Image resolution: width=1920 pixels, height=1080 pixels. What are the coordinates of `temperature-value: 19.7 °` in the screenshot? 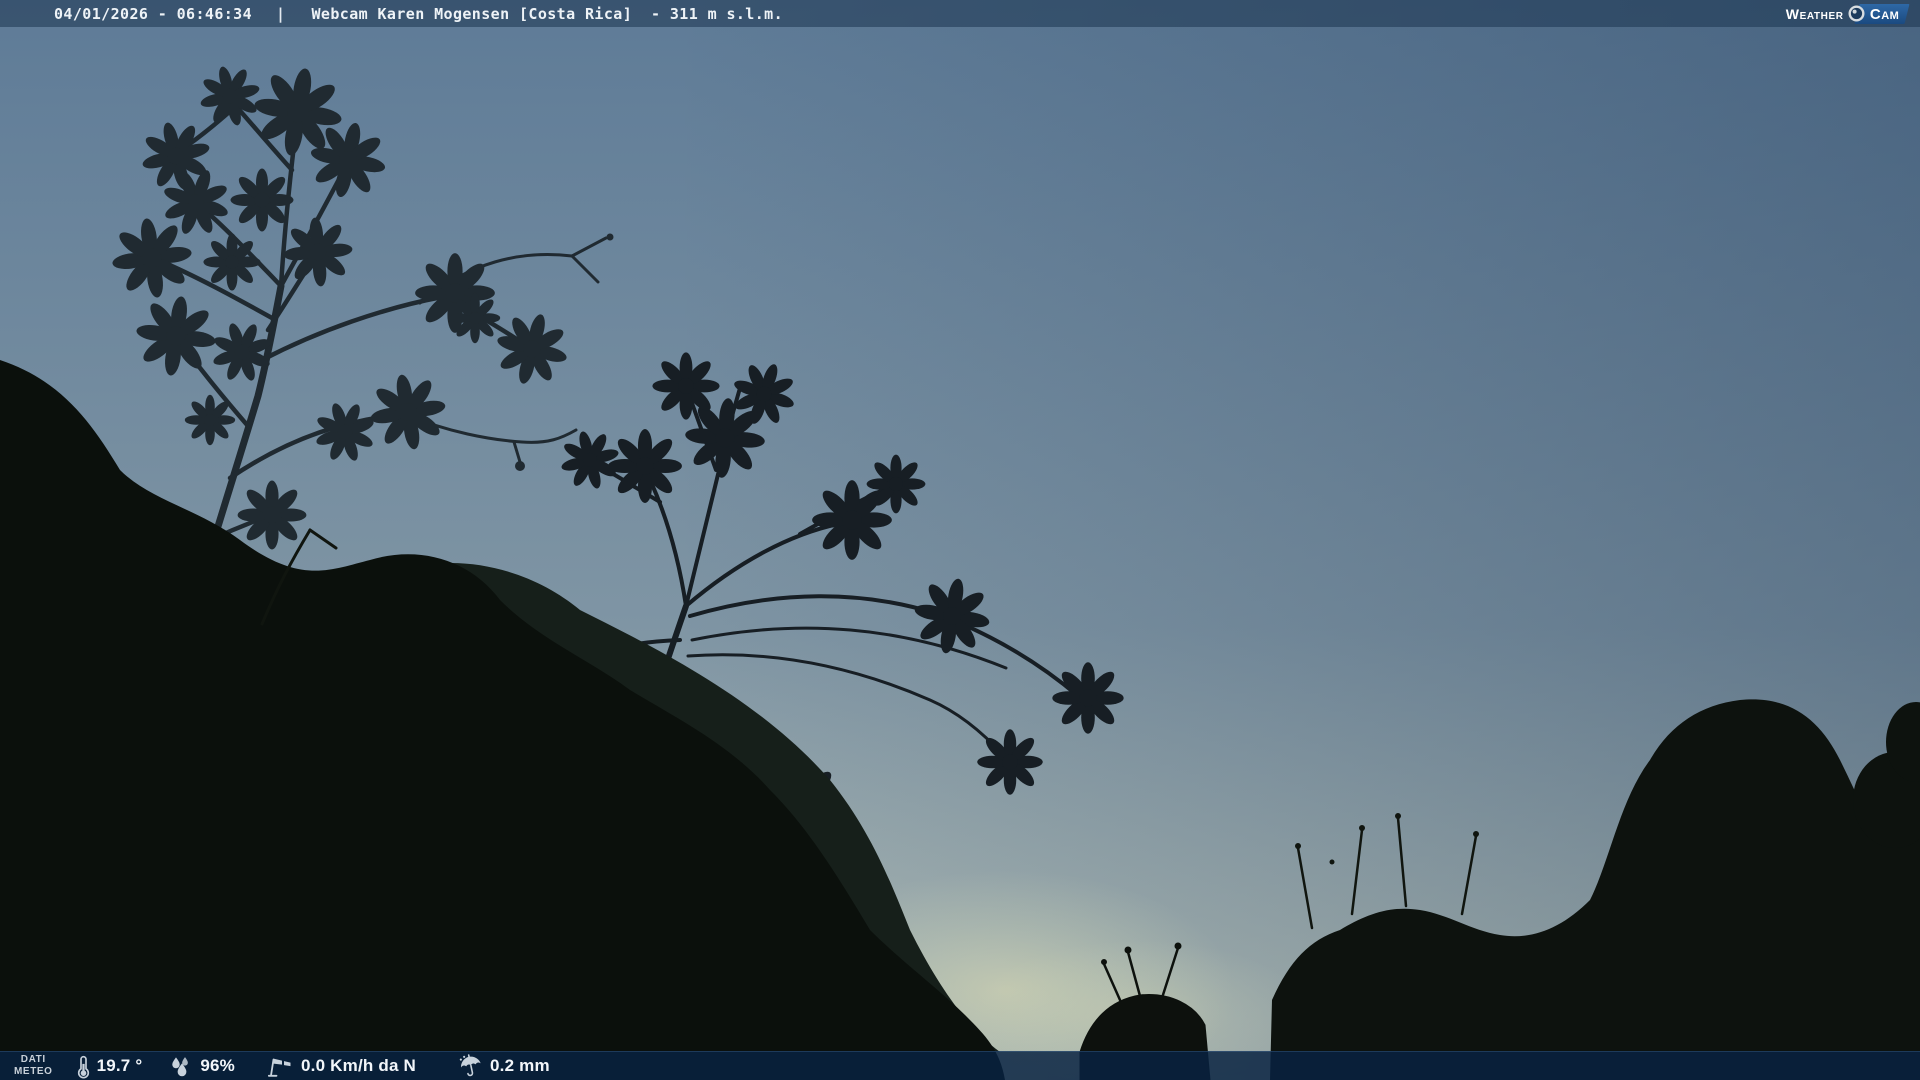 It's located at (119, 1065).